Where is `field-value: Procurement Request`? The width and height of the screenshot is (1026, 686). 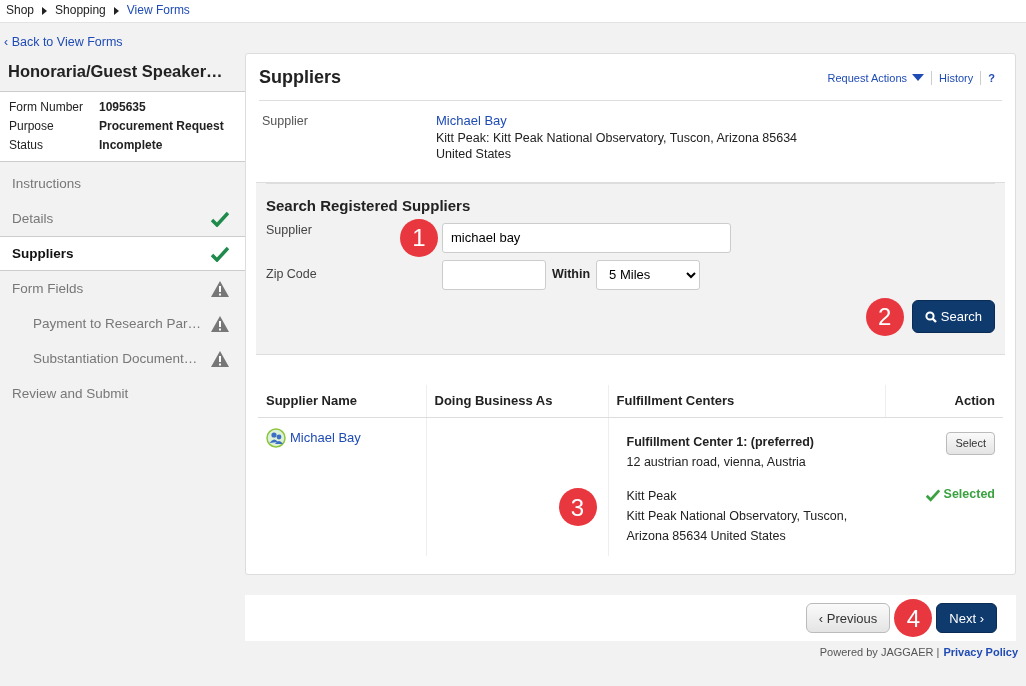 field-value: Procurement Request is located at coordinates (161, 126).